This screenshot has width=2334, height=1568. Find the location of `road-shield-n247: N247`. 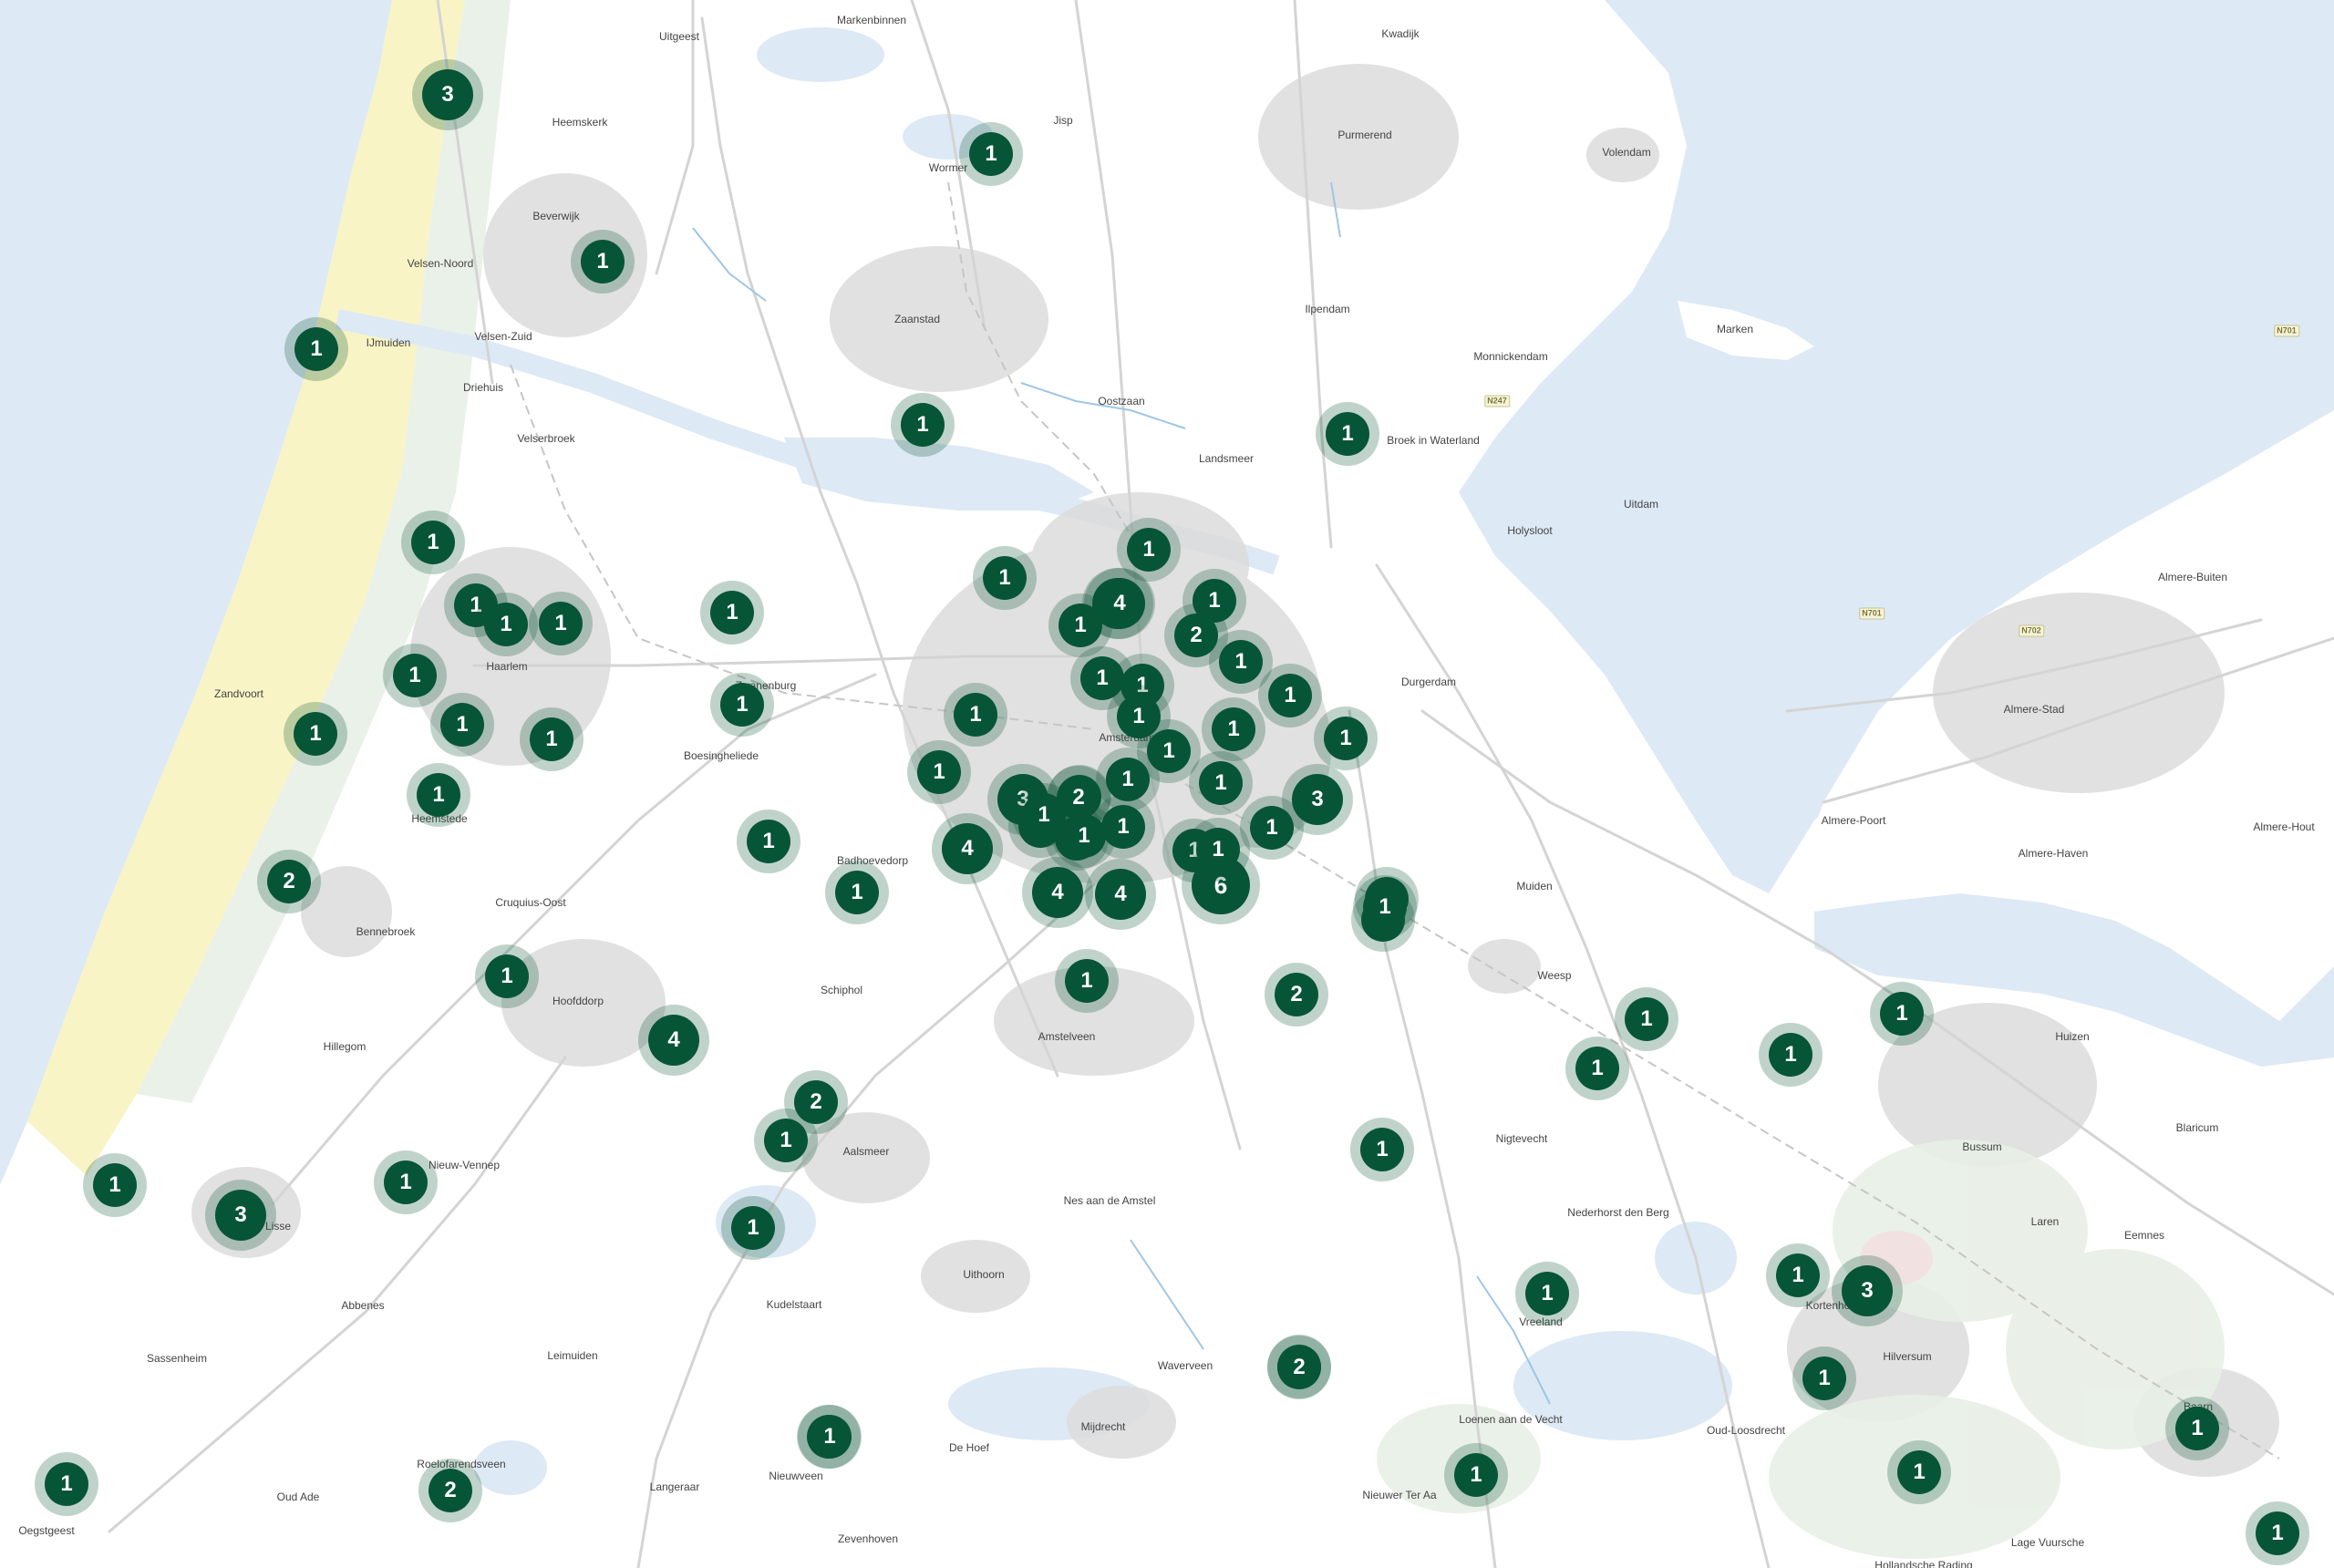

road-shield-n247: N247 is located at coordinates (1497, 401).